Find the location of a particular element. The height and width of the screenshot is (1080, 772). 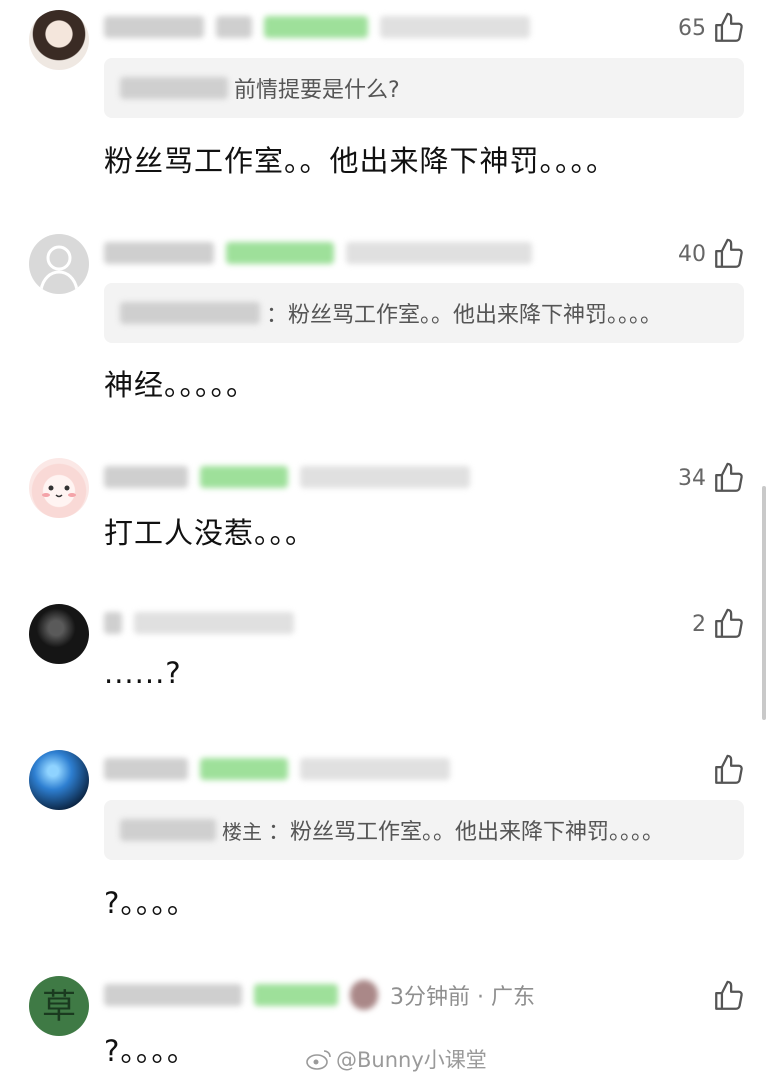

weibo-icon is located at coordinates (318, 1060).